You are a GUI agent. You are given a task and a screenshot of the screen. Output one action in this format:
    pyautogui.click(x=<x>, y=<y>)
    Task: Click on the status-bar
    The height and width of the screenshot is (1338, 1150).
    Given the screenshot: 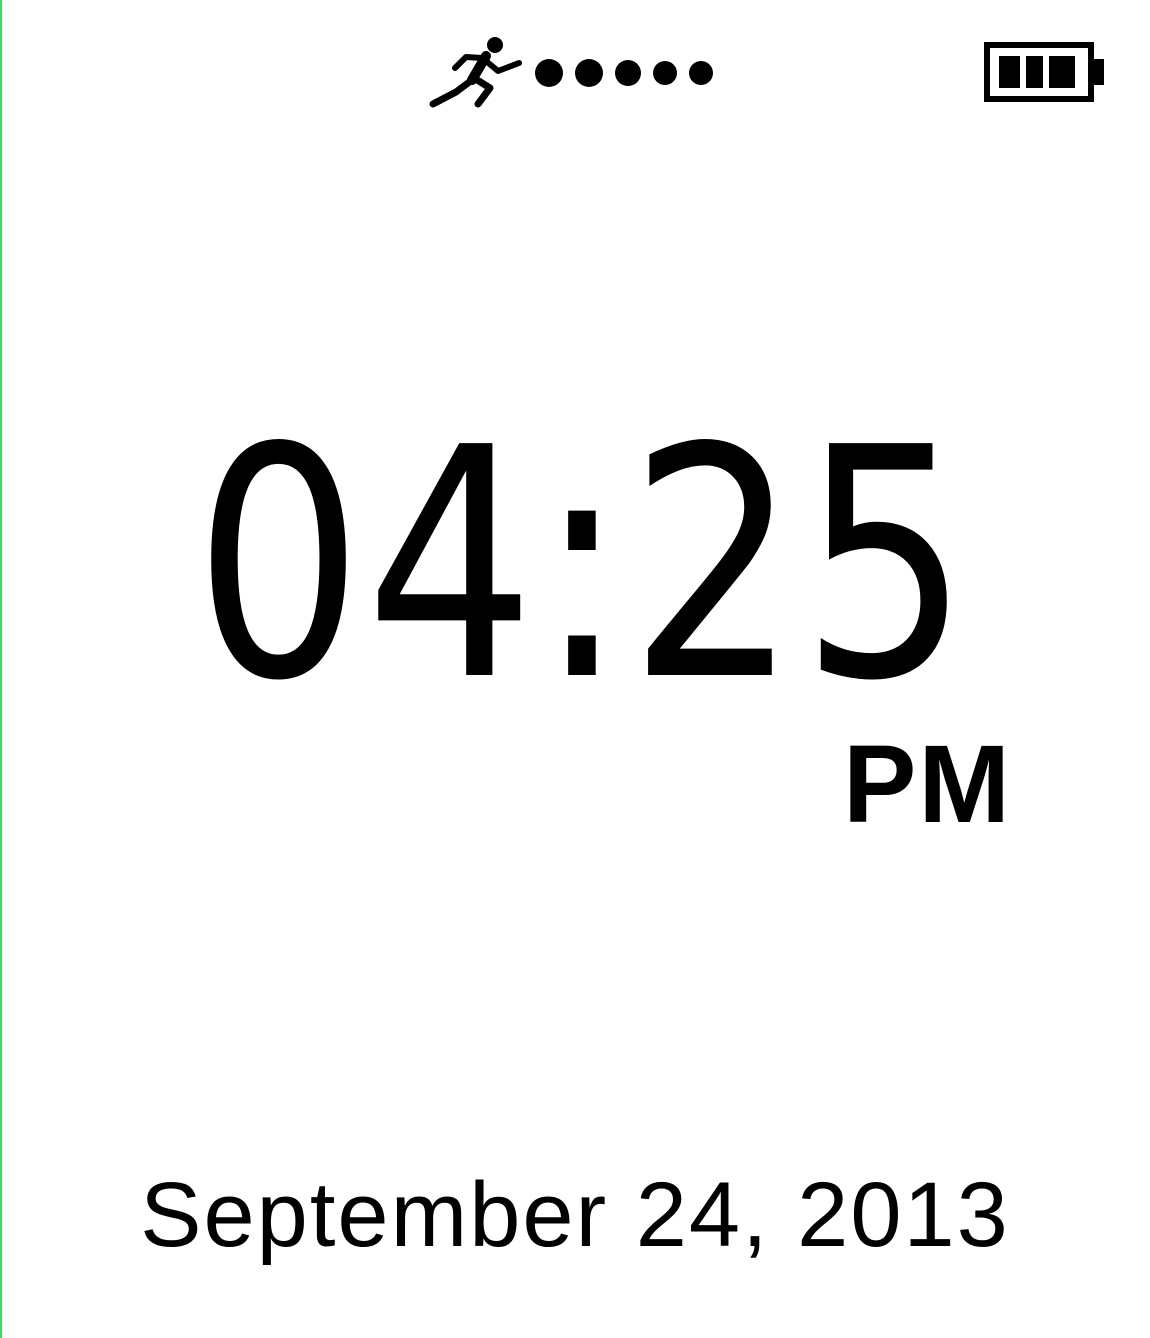 What is the action you would take?
    pyautogui.click(x=575, y=60)
    